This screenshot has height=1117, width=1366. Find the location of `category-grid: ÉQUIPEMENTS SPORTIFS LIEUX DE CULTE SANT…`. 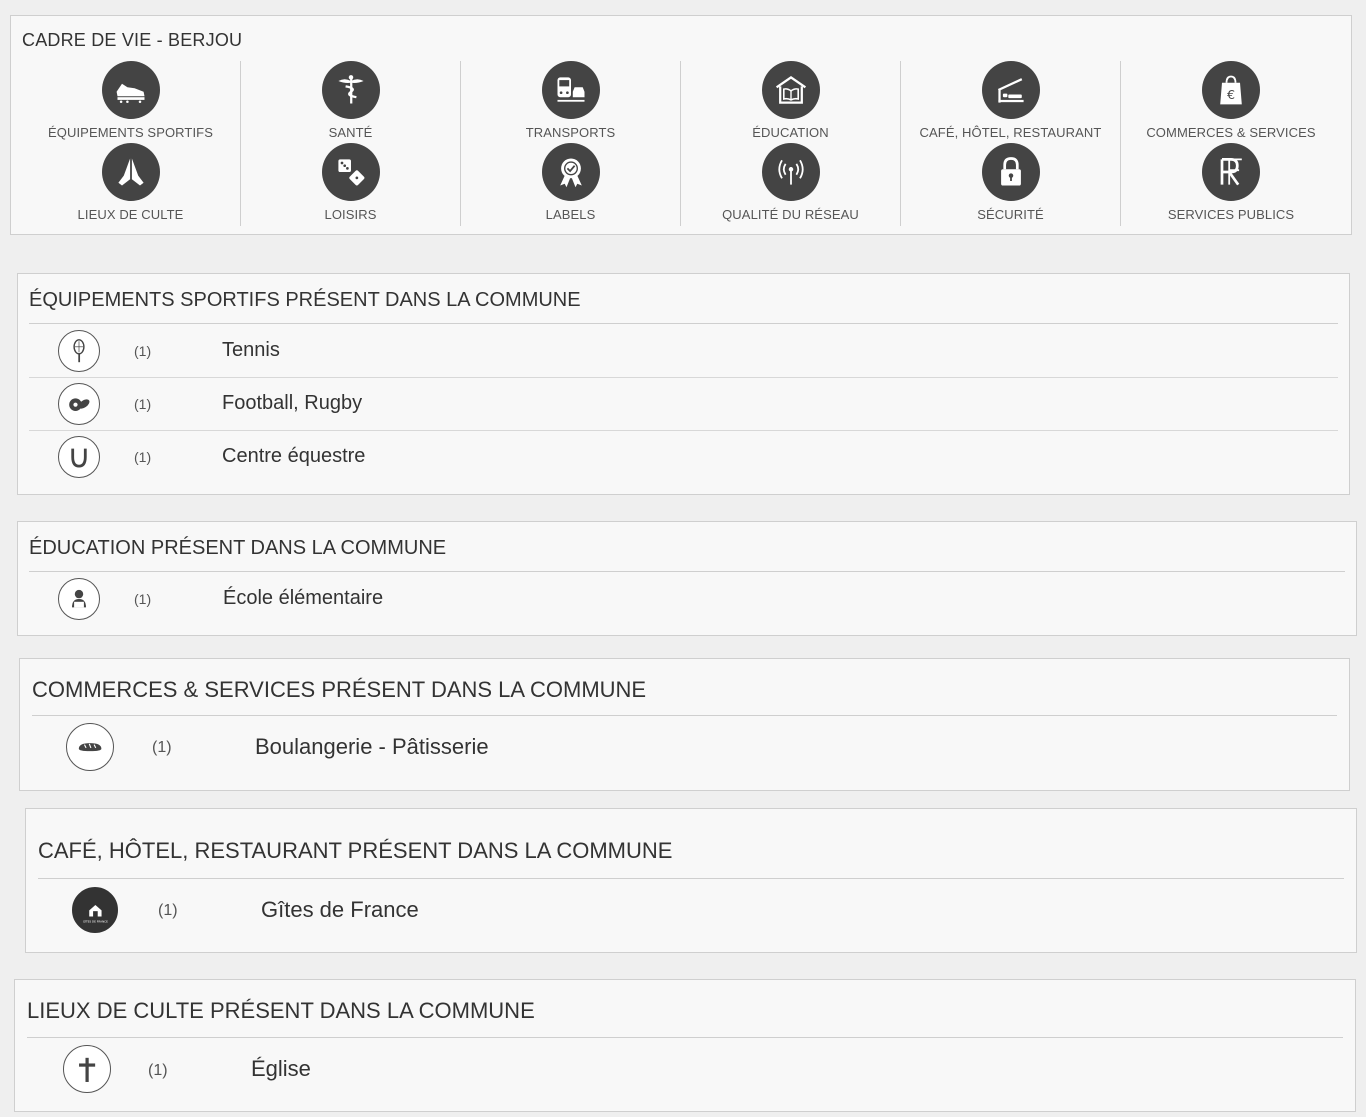

category-grid: ÉQUIPEMENTS SPORTIFS LIEUX DE CULTE SANT… is located at coordinates (681, 143).